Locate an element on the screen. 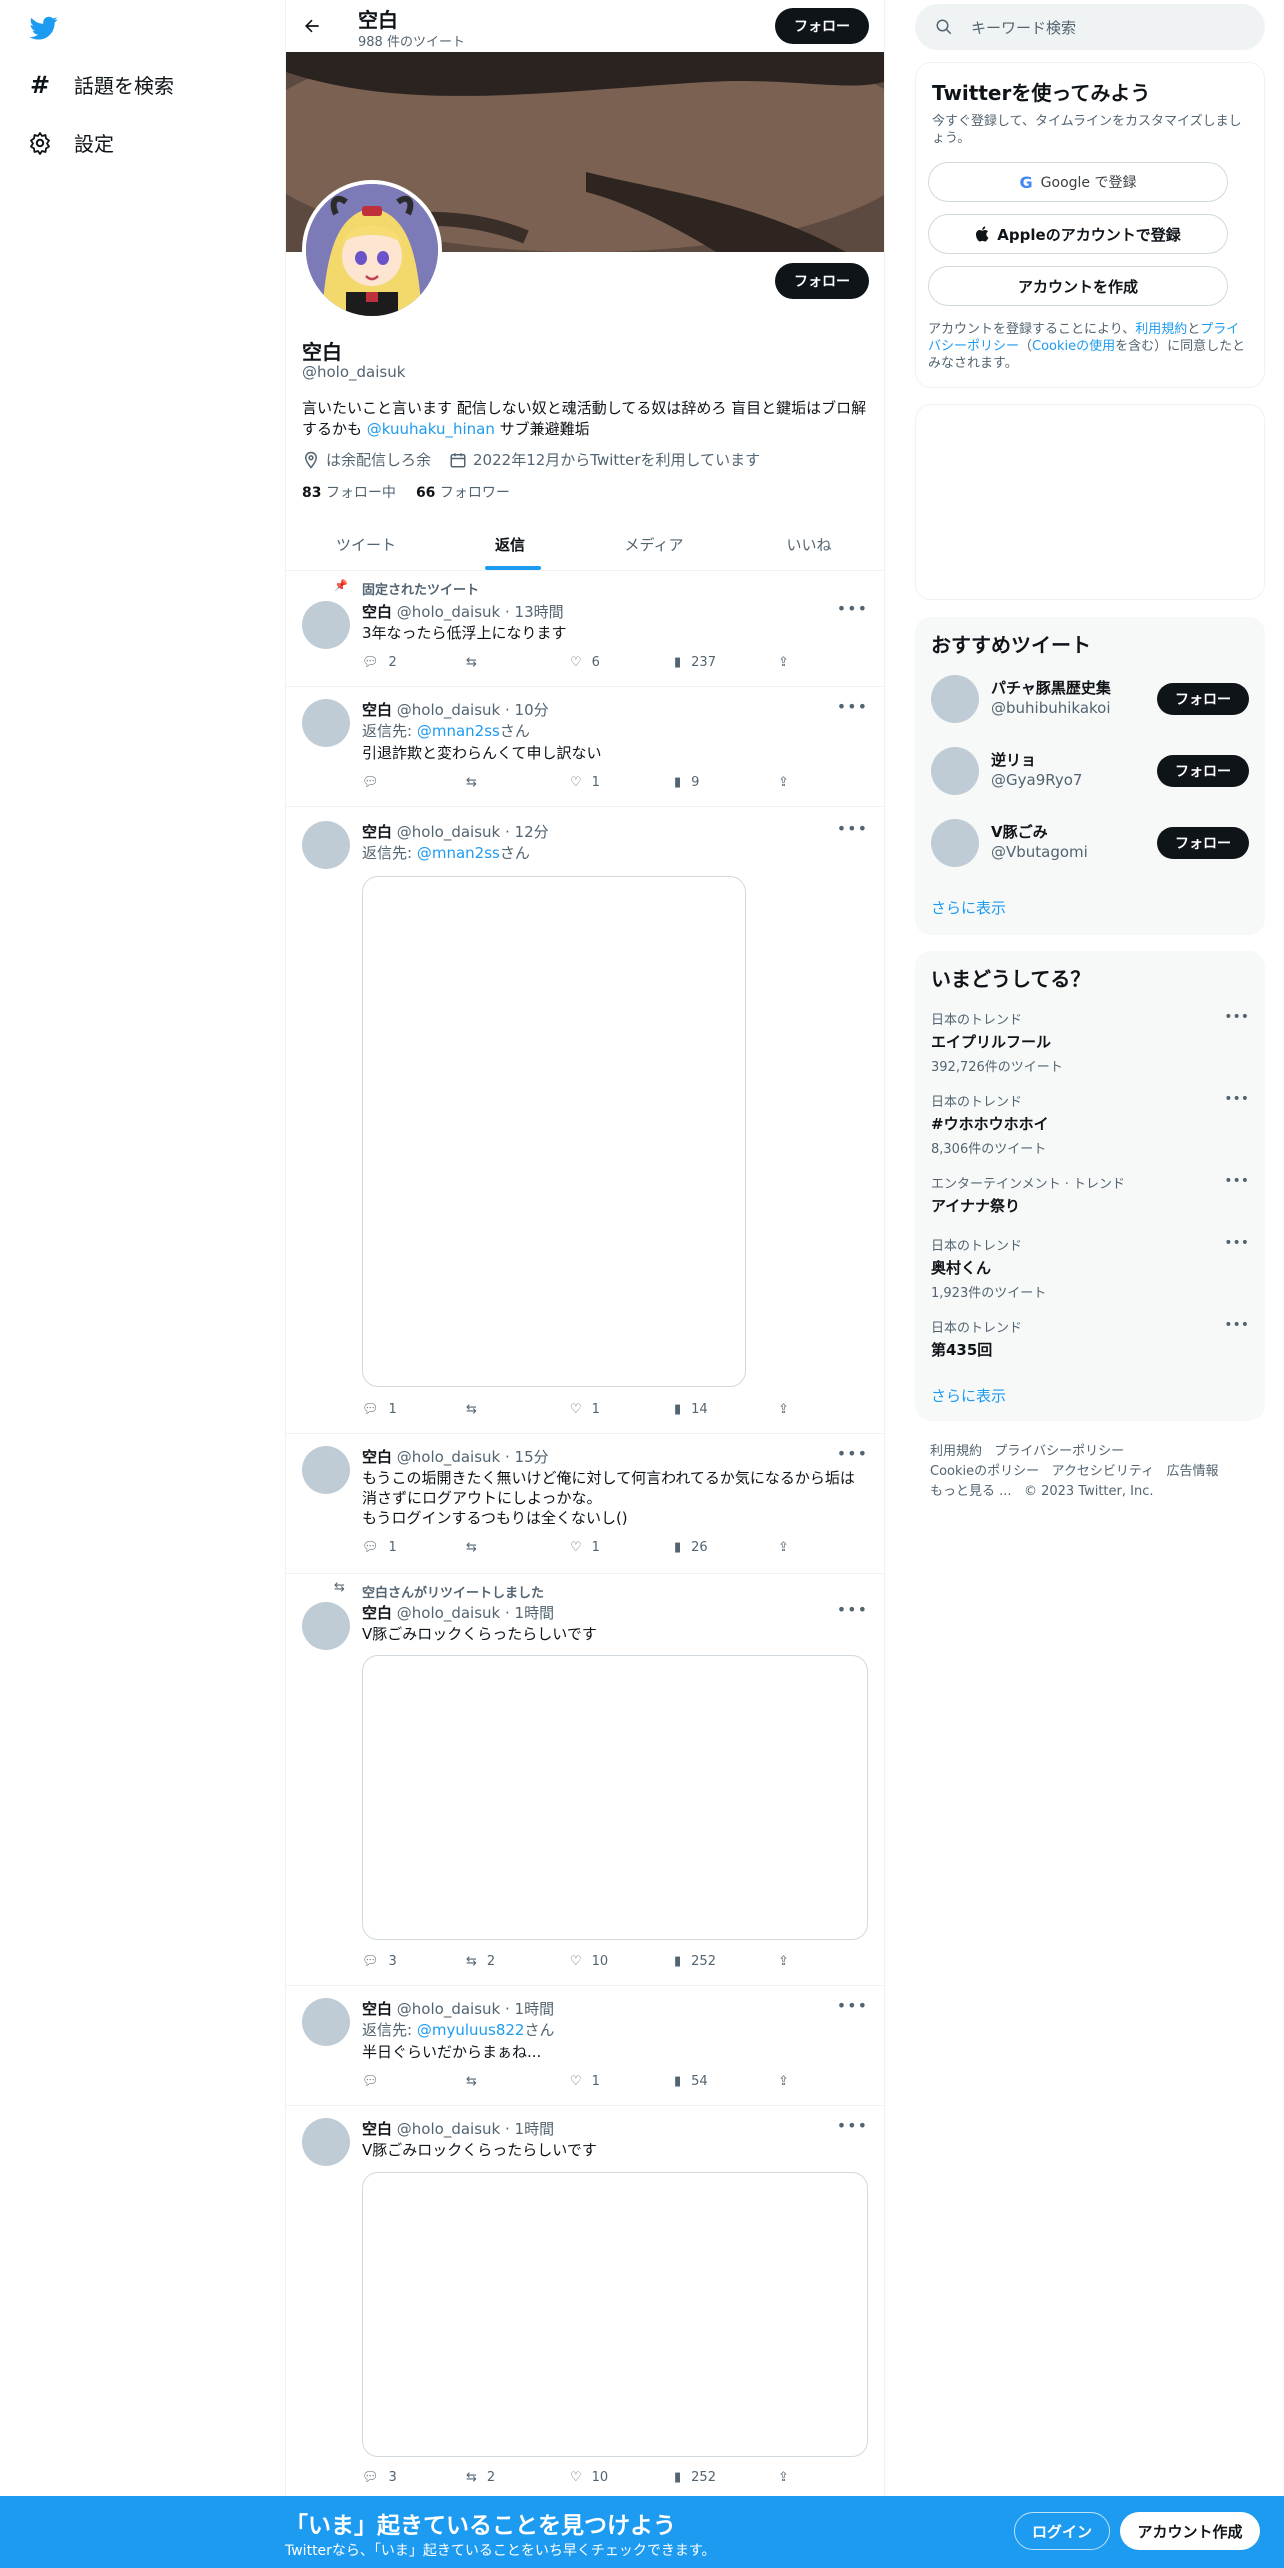 The height and width of the screenshot is (2568, 1284). nav-explore: # 話題を検索 is located at coordinates (101, 84).